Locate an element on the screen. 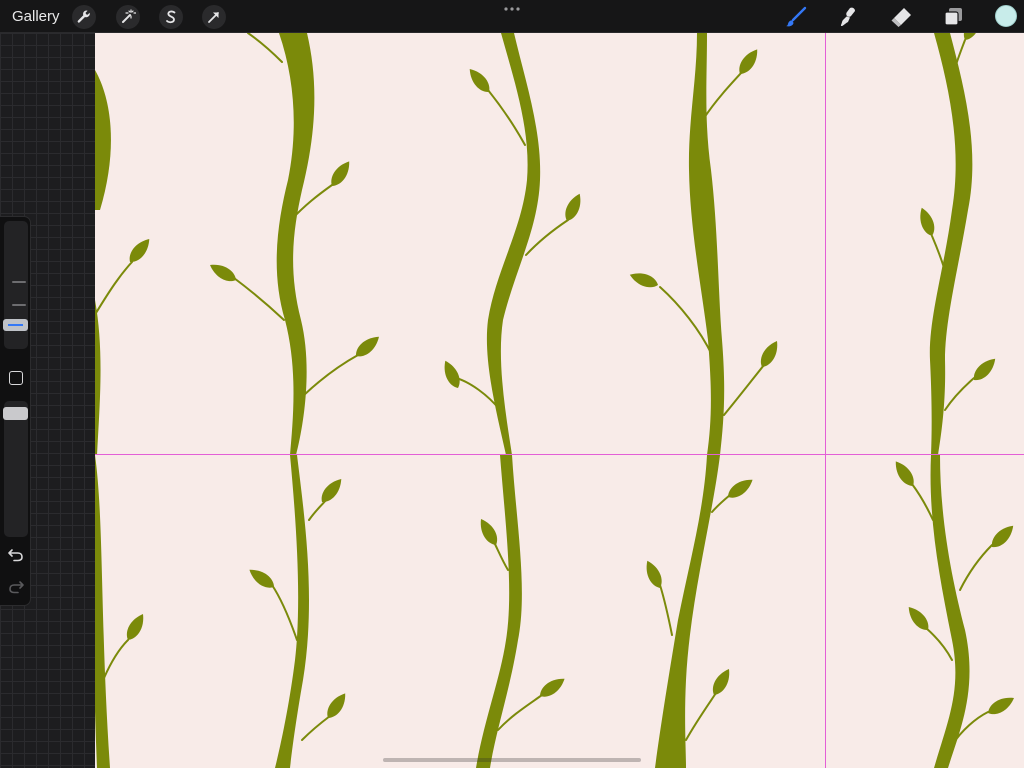 This screenshot has width=1024, height=768. opacity-slider is located at coordinates (16, 469).